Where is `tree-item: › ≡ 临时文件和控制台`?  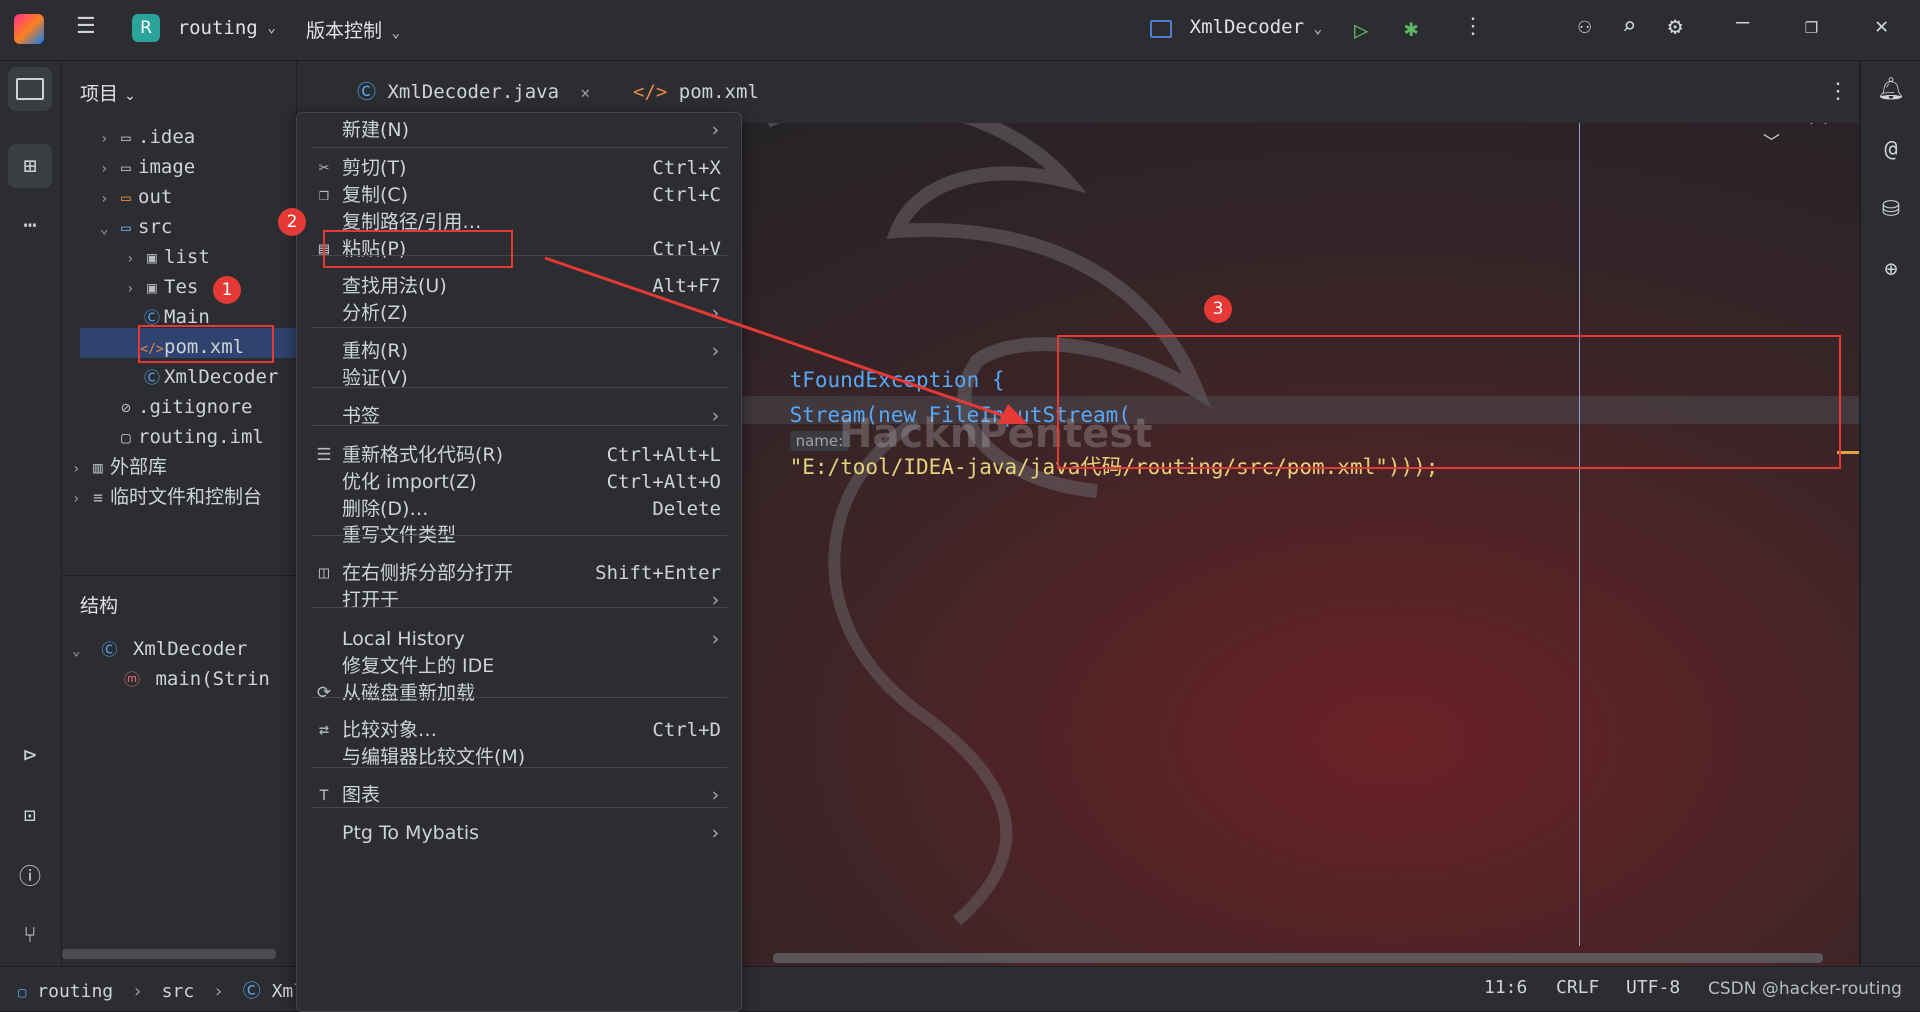 tree-item: › ≡ 临时文件和控制台 is located at coordinates (167, 497).